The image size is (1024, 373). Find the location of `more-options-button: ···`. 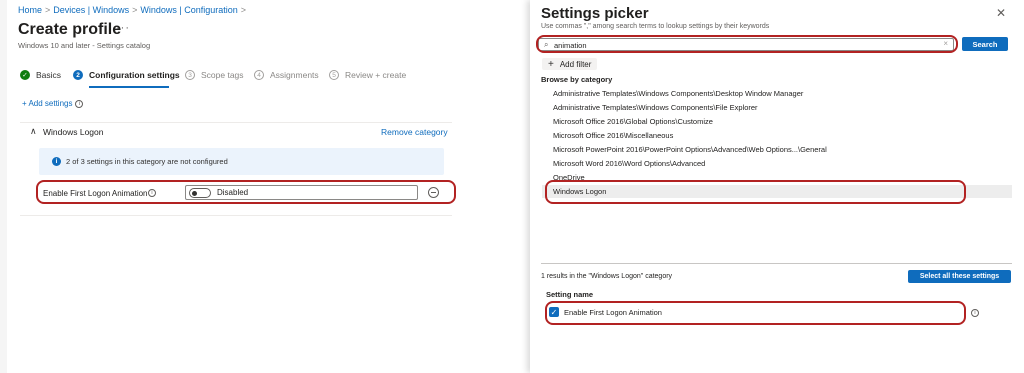

more-options-button: ··· is located at coordinates (123, 28).